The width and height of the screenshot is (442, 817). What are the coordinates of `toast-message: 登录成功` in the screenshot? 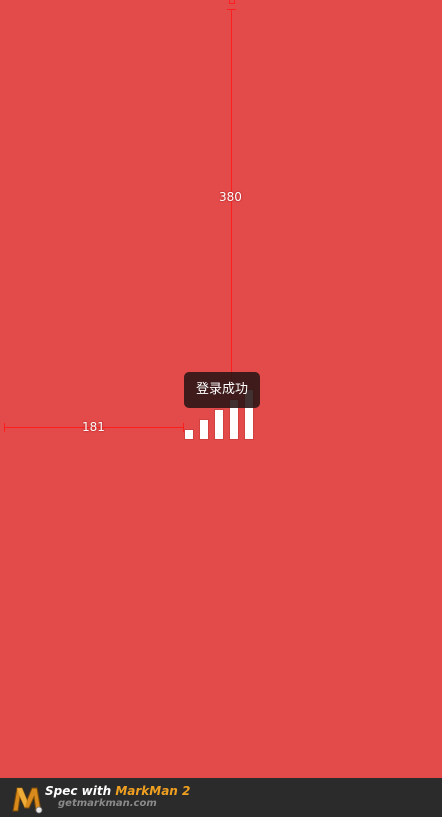 It's located at (221, 389).